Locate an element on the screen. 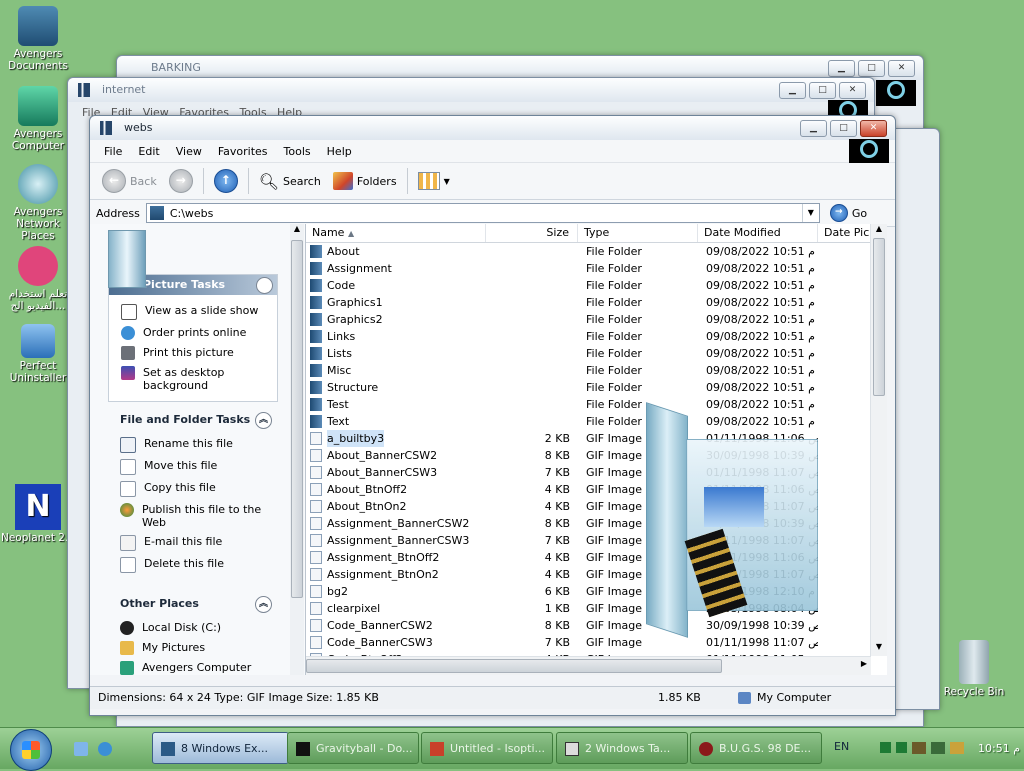  window-title-bar: internet ▁ □ ✕ is located at coordinates (471, 90).